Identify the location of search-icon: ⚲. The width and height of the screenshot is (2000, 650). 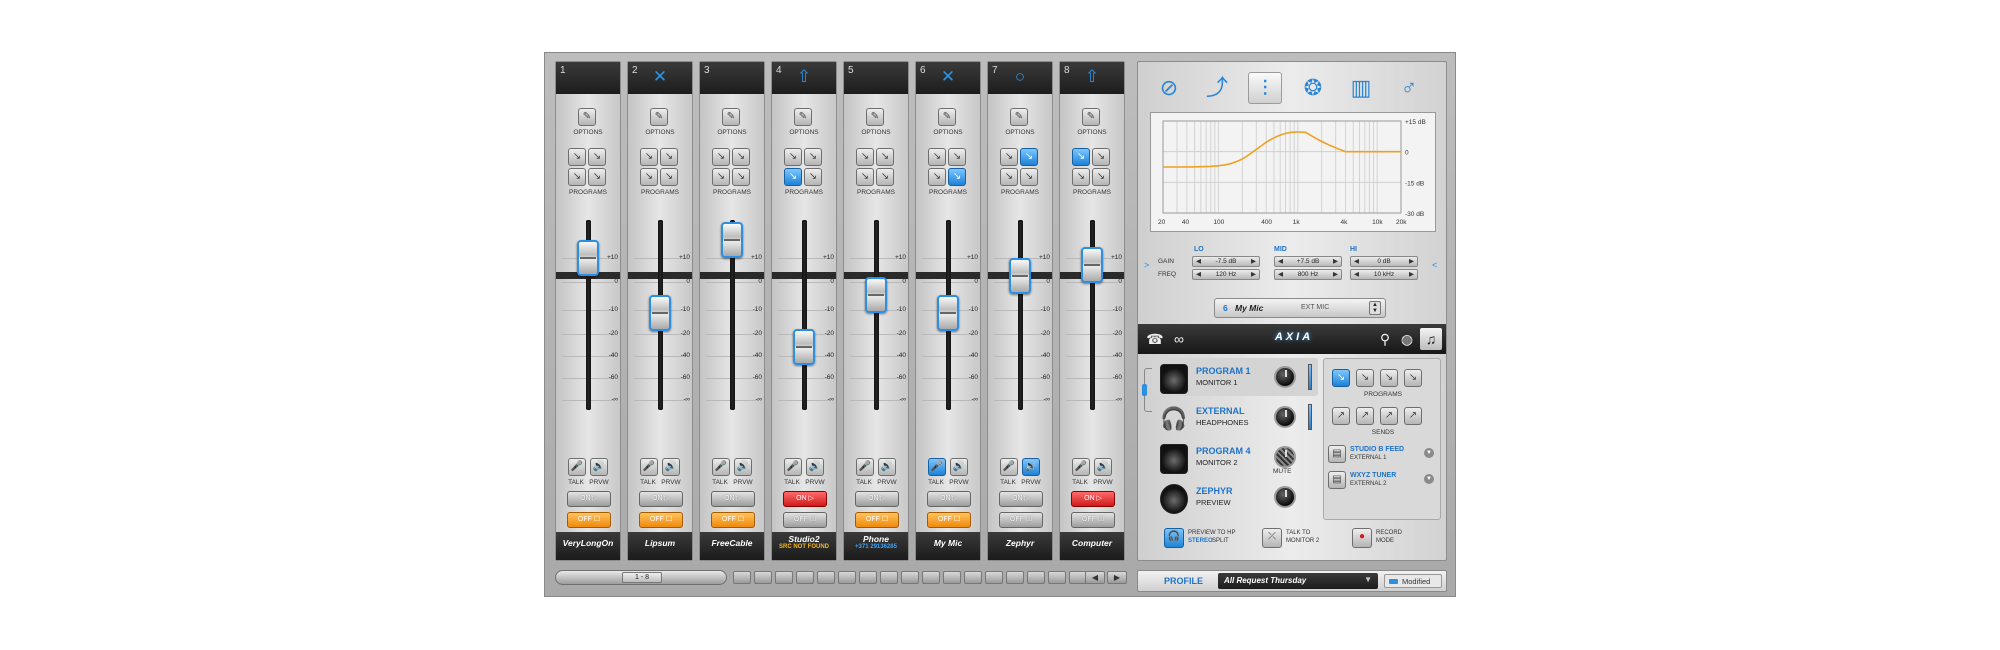
(1385, 339).